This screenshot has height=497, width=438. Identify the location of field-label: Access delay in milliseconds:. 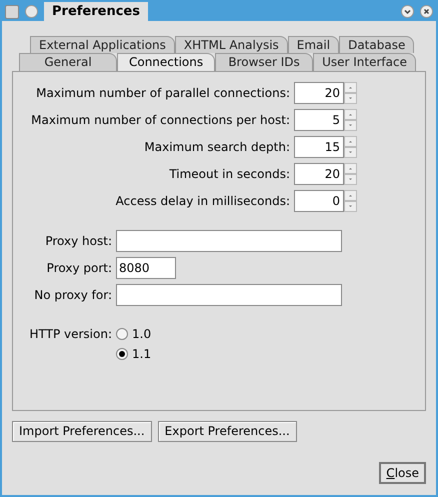
(202, 201).